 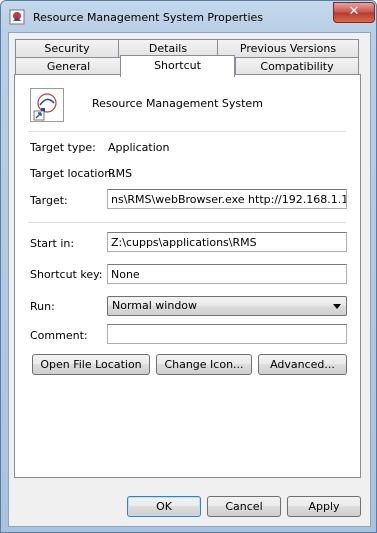 What do you see at coordinates (52, 243) in the screenshot?
I see `start-in-label: Start in:` at bounding box center [52, 243].